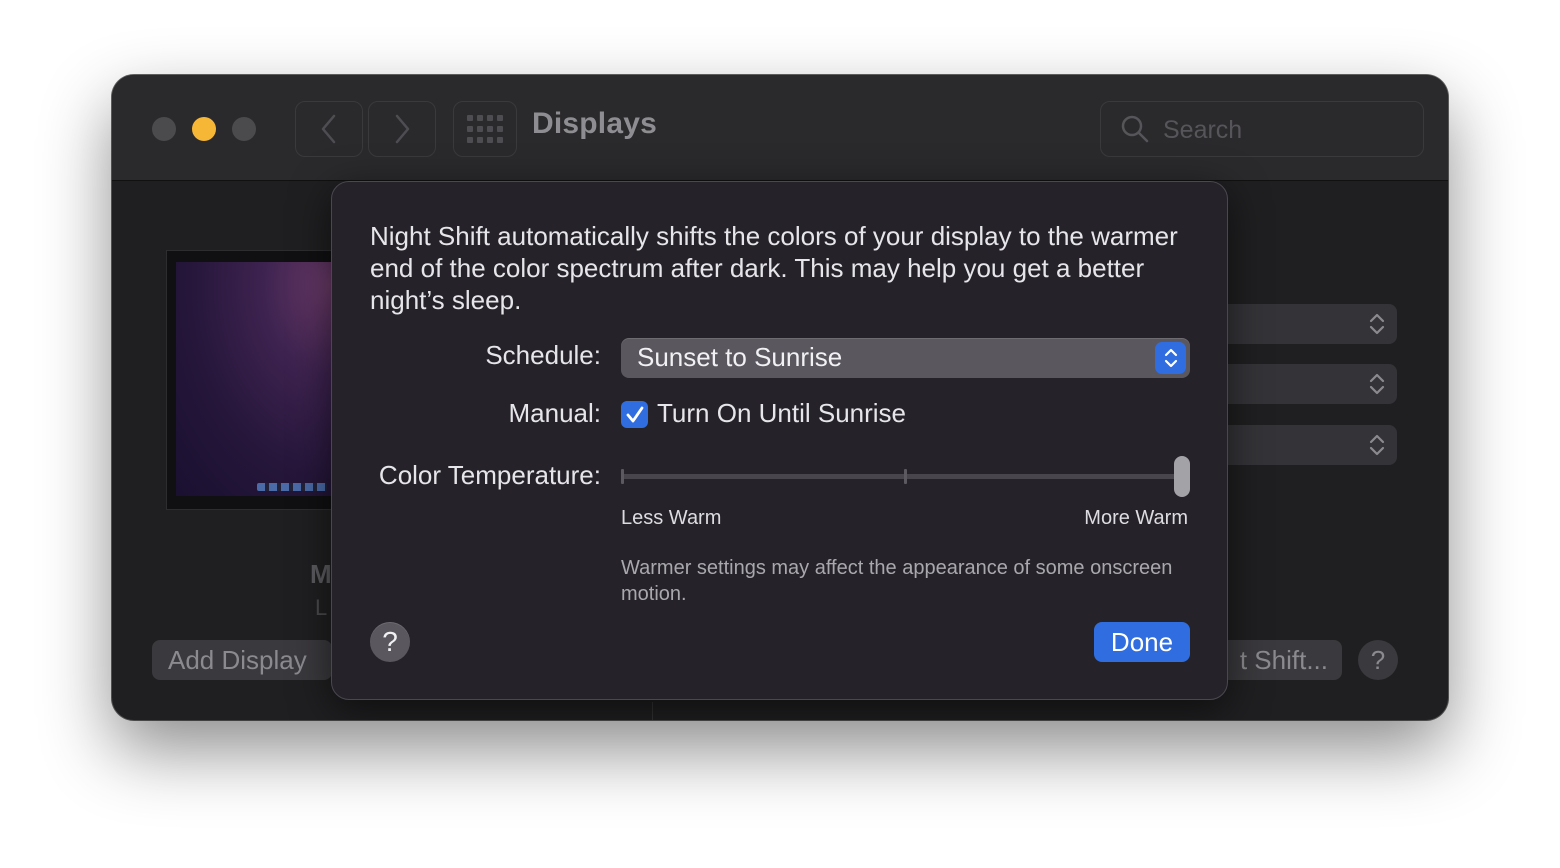 The image size is (1560, 868). I want to click on manual-checkbox-label: Turn On Until Sunrise, so click(781, 413).